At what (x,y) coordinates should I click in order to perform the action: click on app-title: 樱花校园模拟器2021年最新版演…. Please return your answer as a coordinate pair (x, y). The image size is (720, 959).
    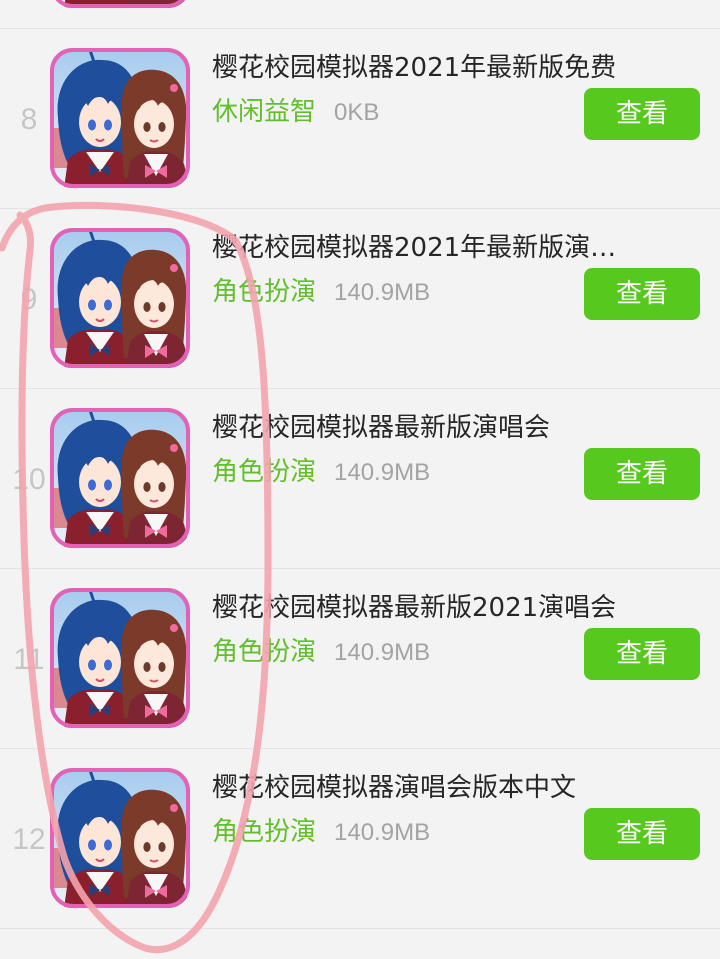
    Looking at the image, I should click on (414, 248).